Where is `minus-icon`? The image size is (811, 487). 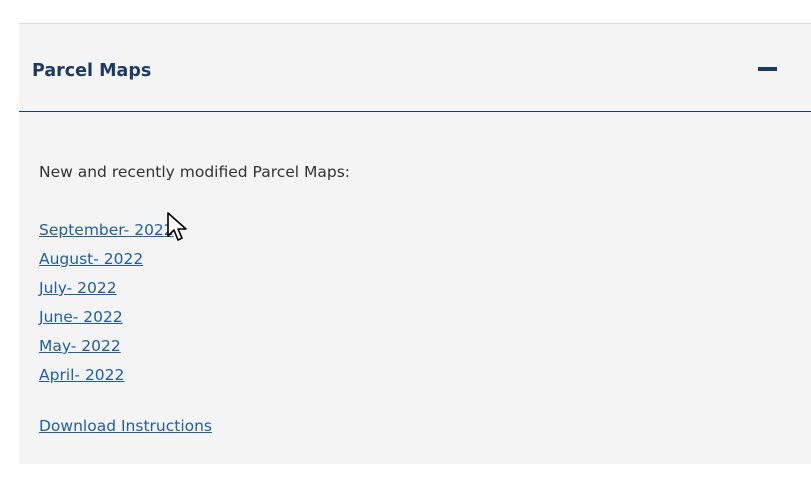 minus-icon is located at coordinates (767, 69).